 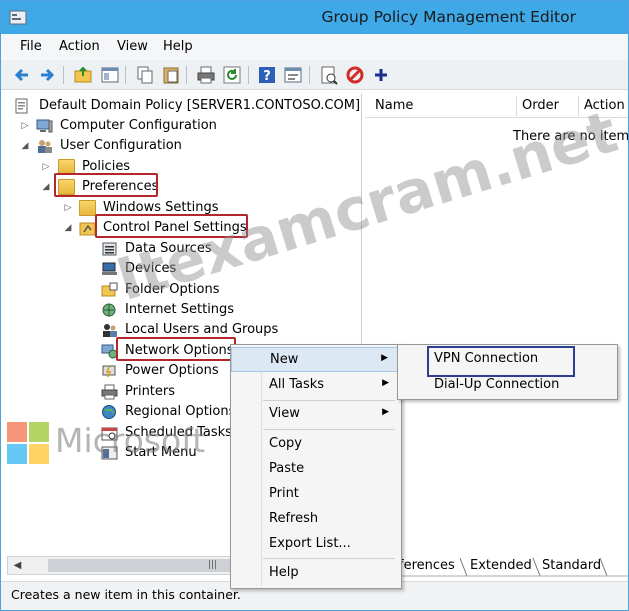 I want to click on context-menu-item-new: New ▶, so click(x=316, y=359).